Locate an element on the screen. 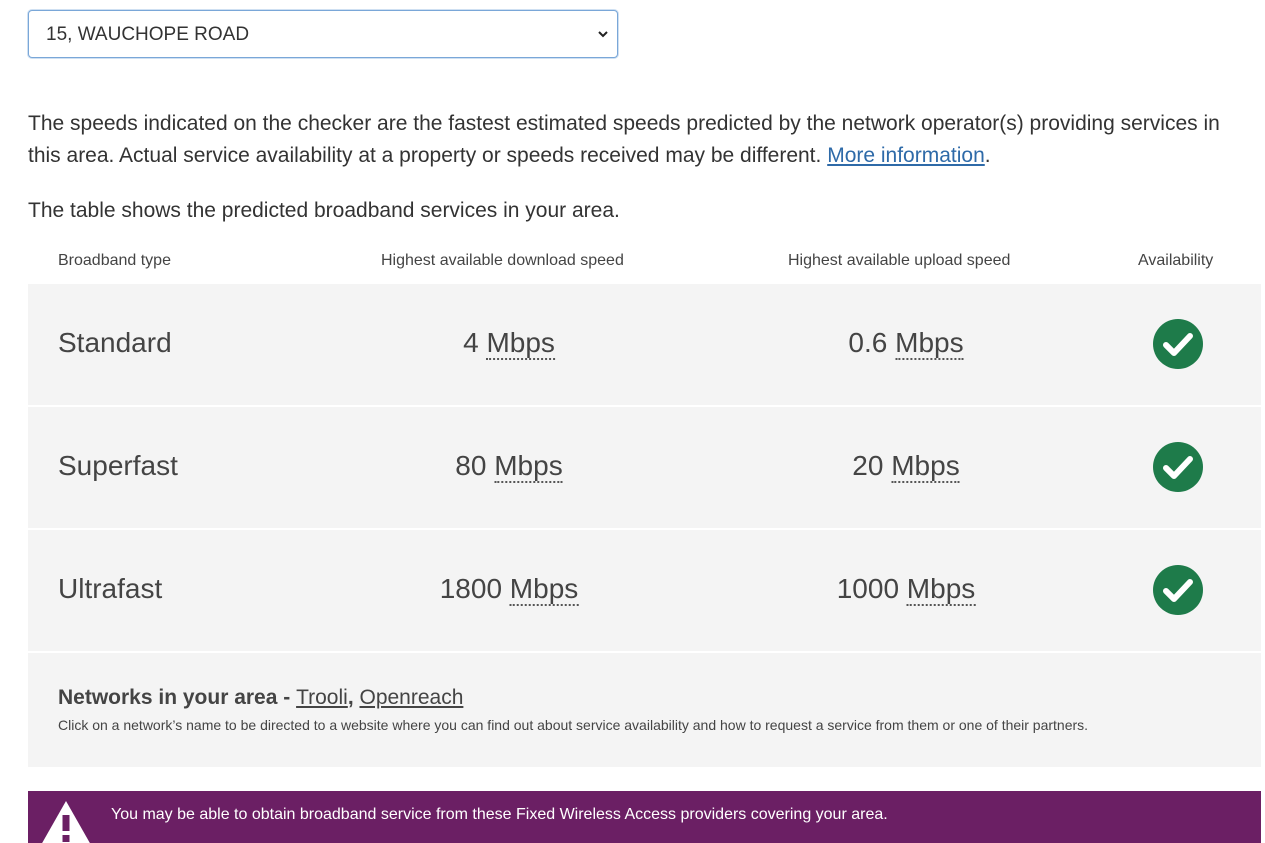 The width and height of the screenshot is (1265, 843). download-value: 4 is located at coordinates (471, 342).